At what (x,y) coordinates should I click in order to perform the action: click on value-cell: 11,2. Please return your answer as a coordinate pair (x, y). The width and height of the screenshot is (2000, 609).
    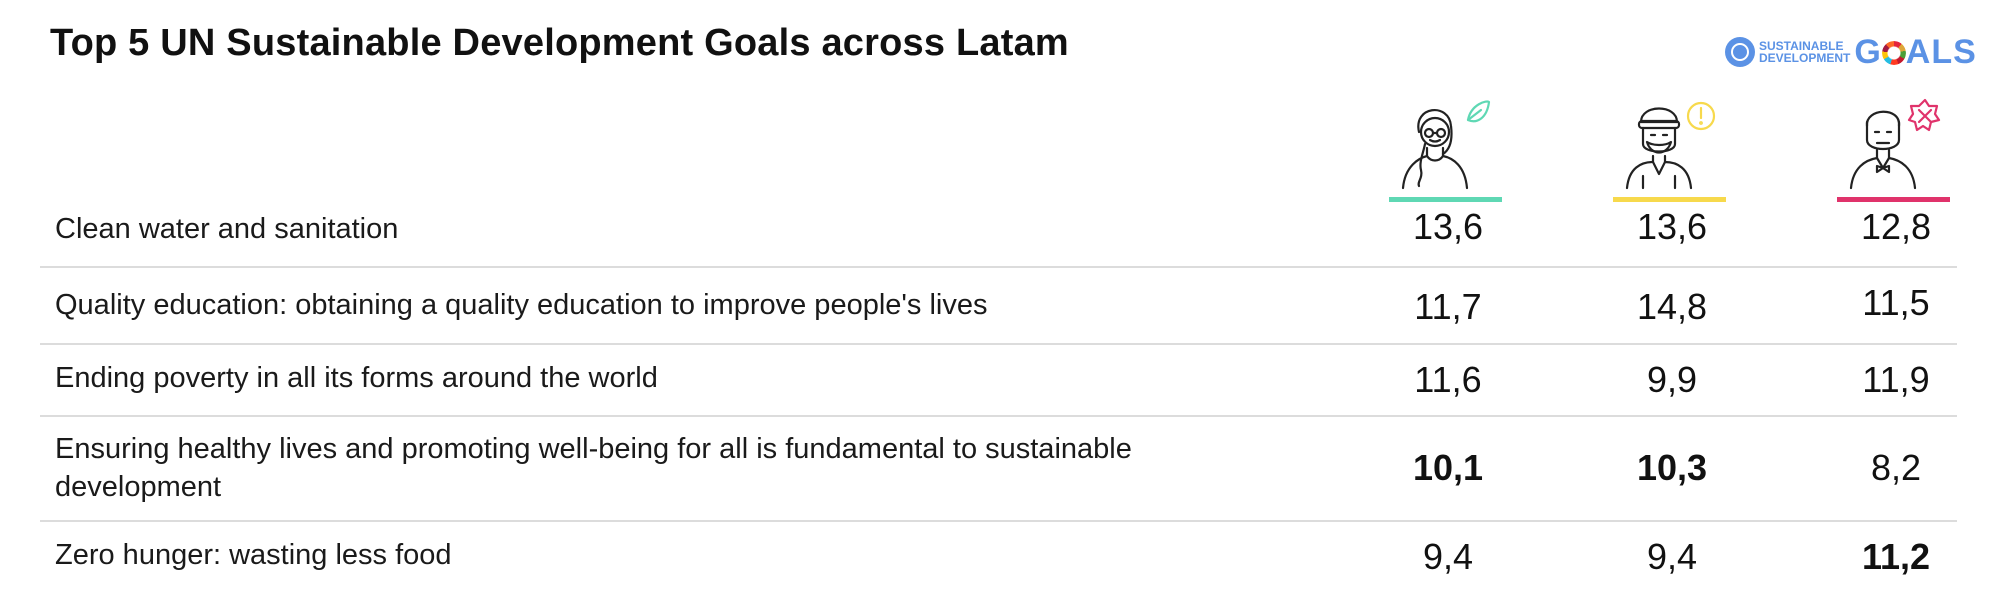
    Looking at the image, I should click on (1896, 556).